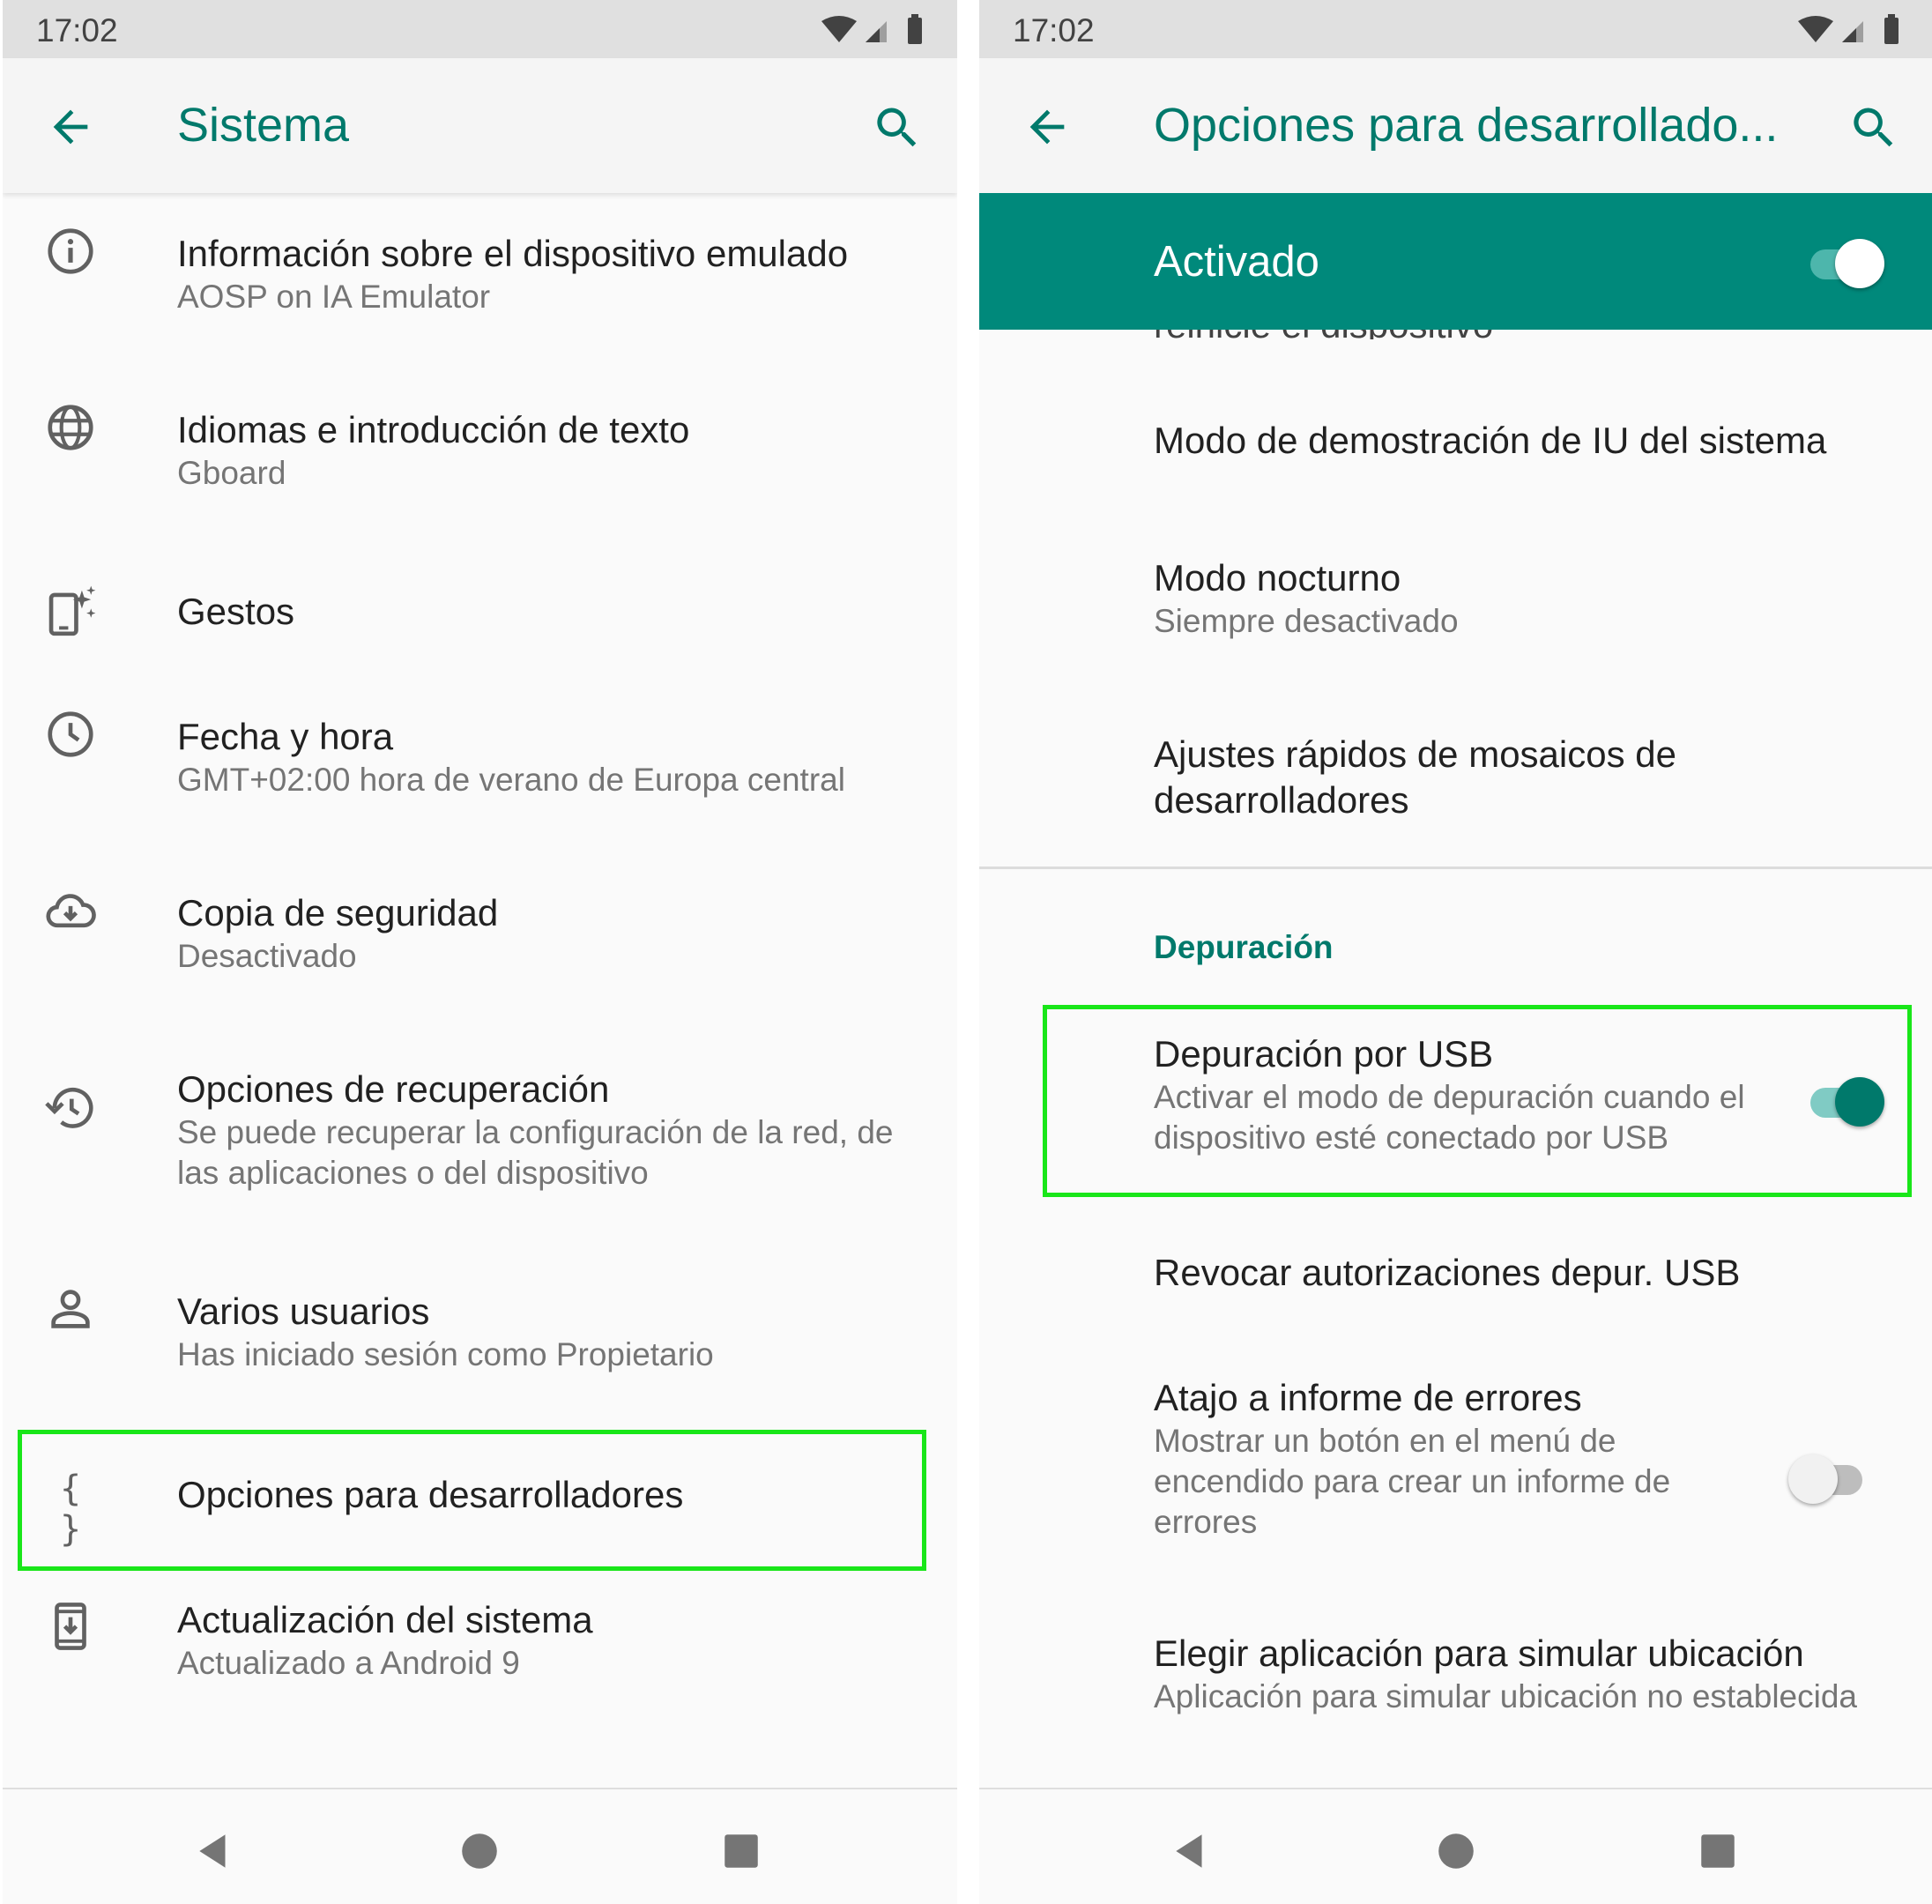  I want to click on history-icon, so click(69, 1107).